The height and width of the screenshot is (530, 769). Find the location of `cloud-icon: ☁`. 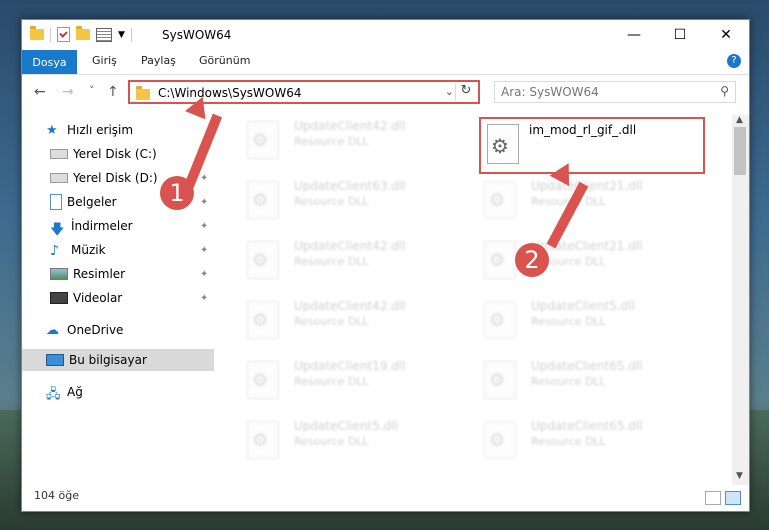

cloud-icon: ☁ is located at coordinates (52, 330).